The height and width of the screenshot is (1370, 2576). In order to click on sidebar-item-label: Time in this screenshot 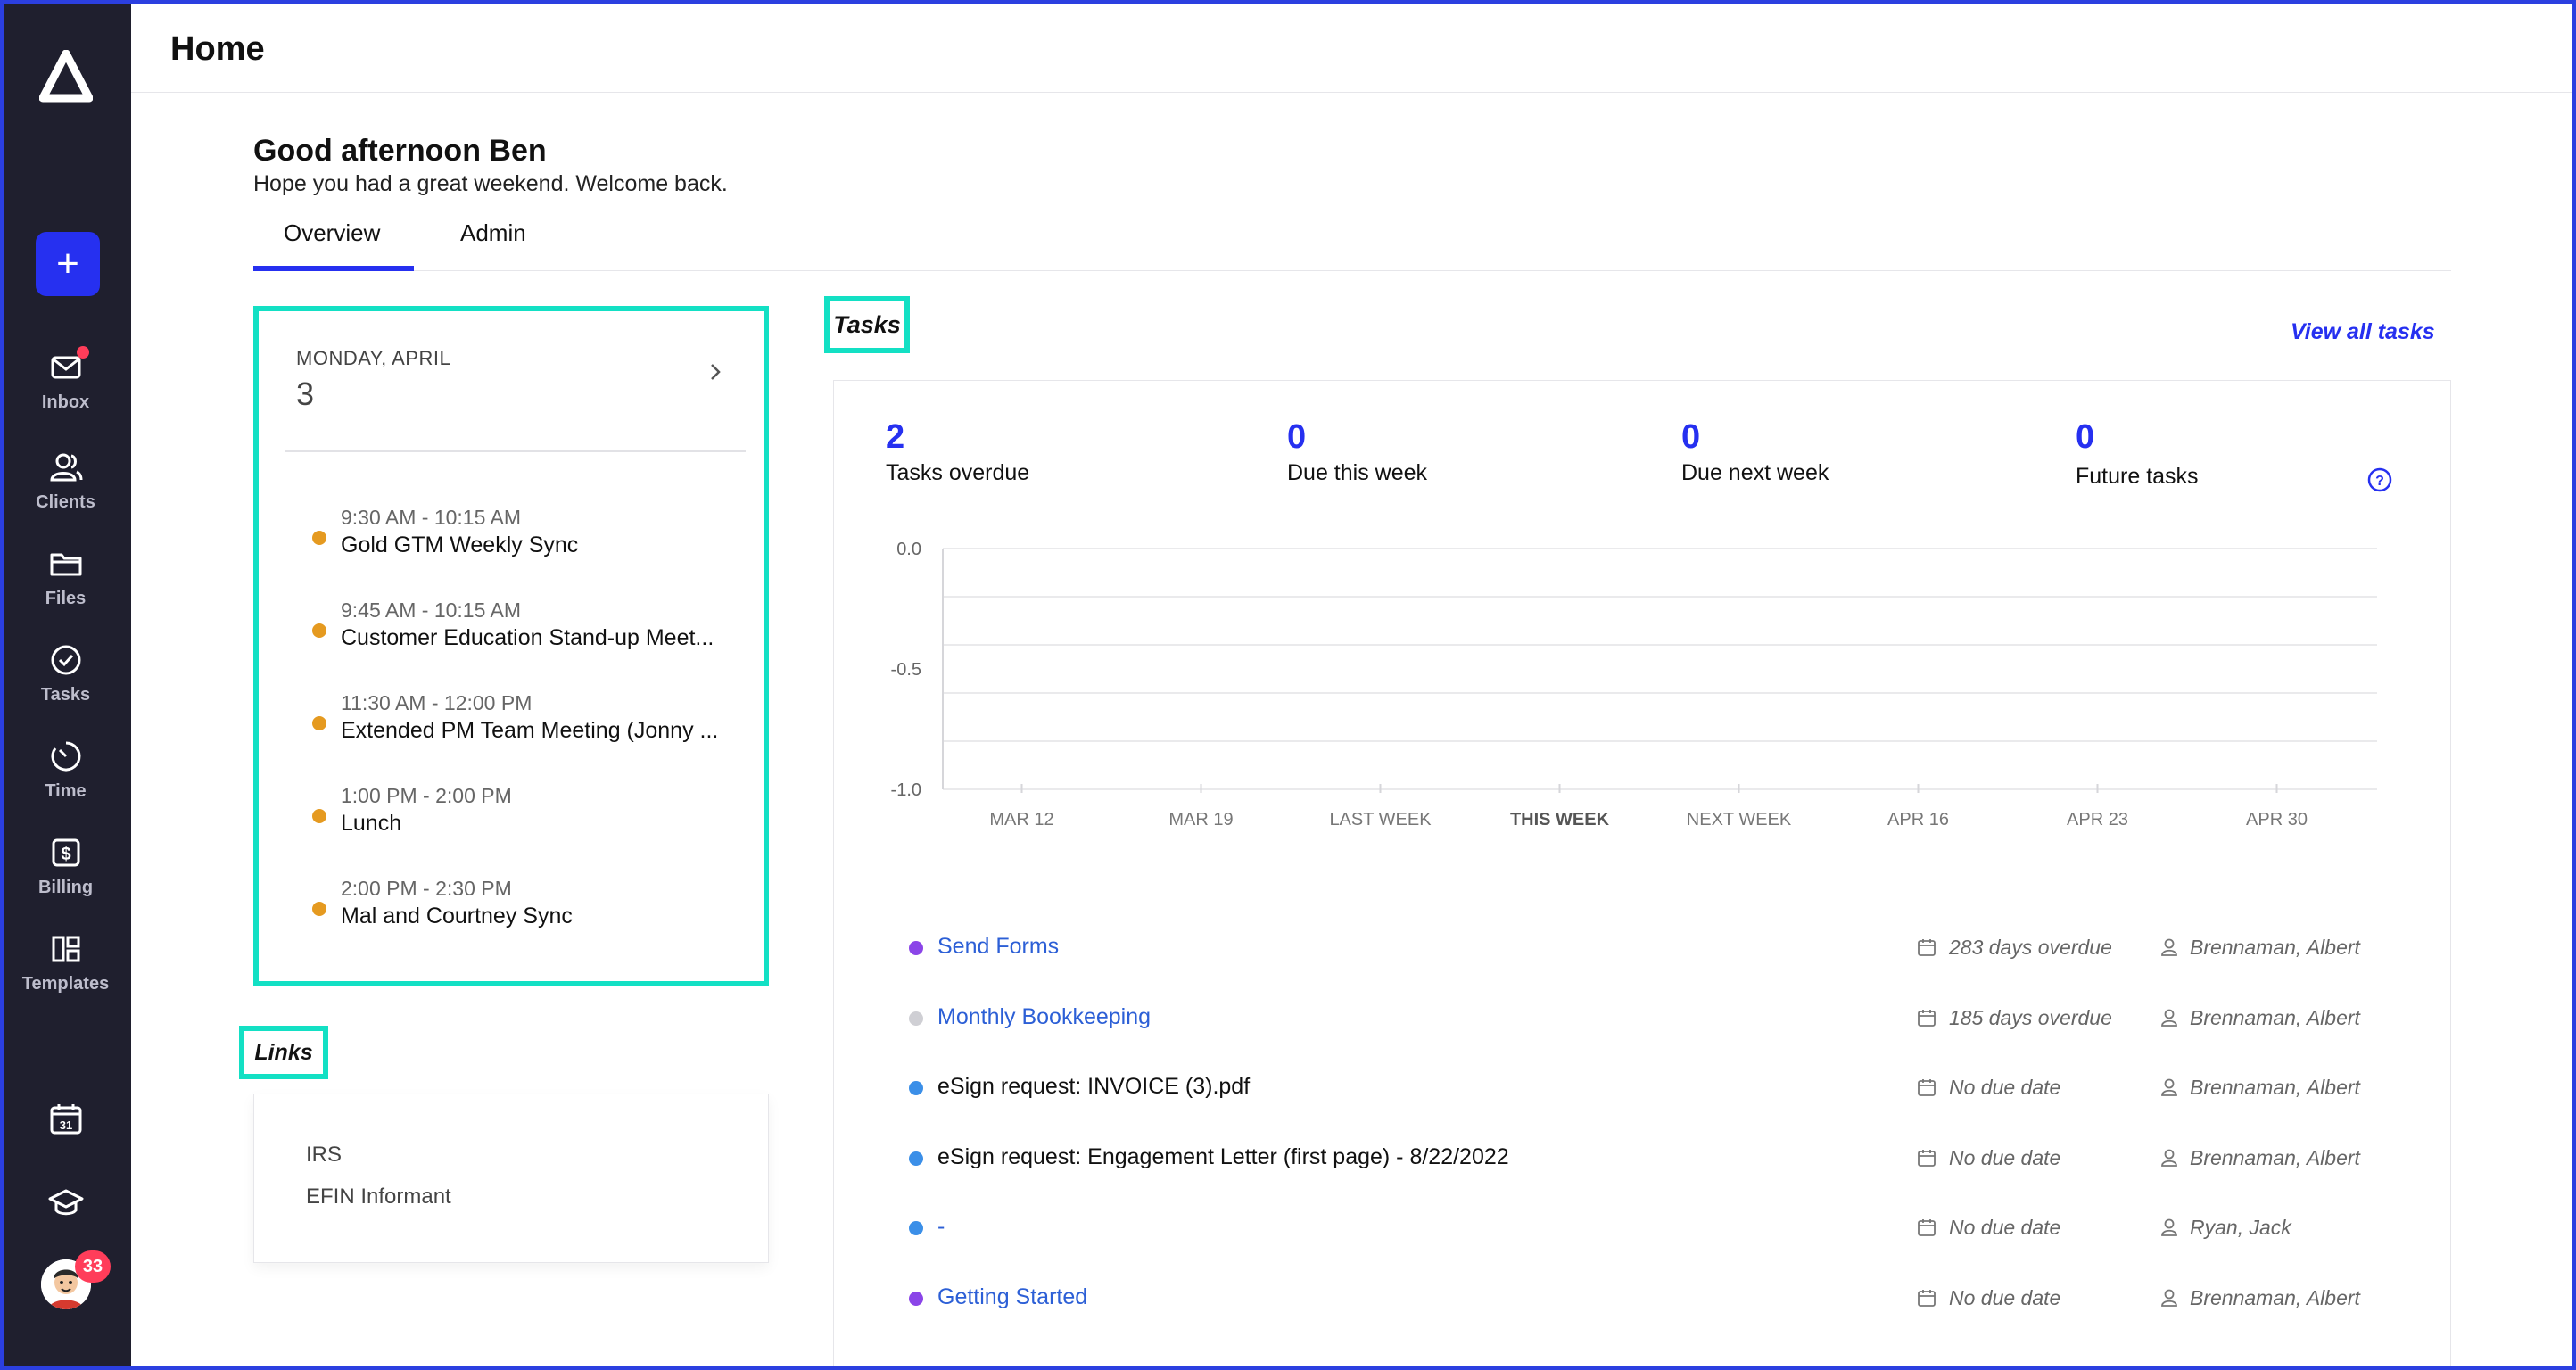, I will do `click(66, 791)`.